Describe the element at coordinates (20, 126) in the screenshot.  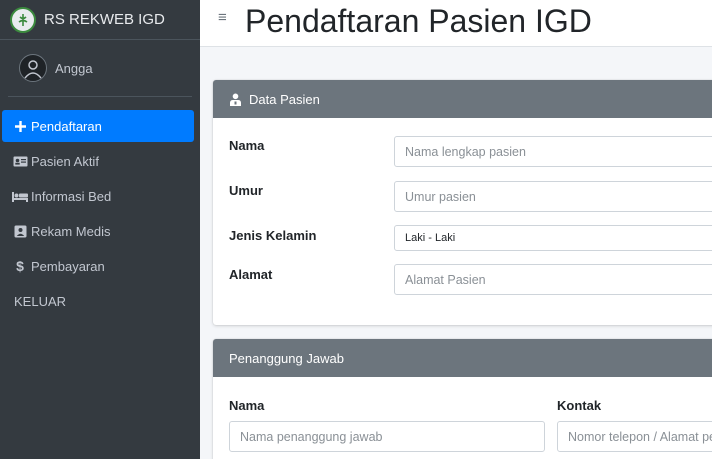
I see `plus-icon` at that location.